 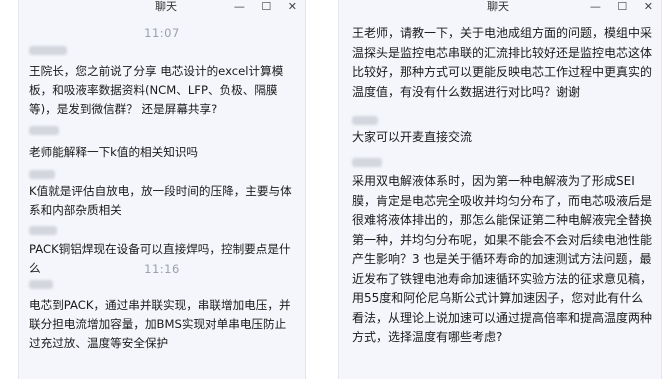 I want to click on chat-message: K值就是评估自放电，放一段时间的压降，主要与体系和内部杂质相关, so click(x=160, y=200).